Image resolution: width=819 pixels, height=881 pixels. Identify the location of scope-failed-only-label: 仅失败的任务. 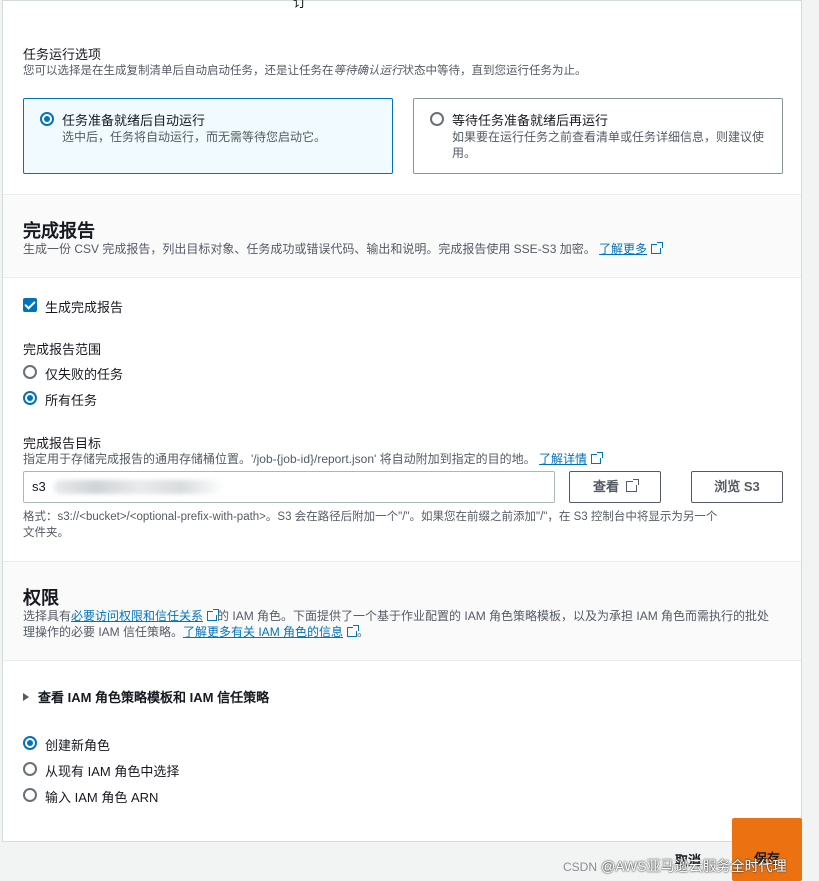
(84, 374).